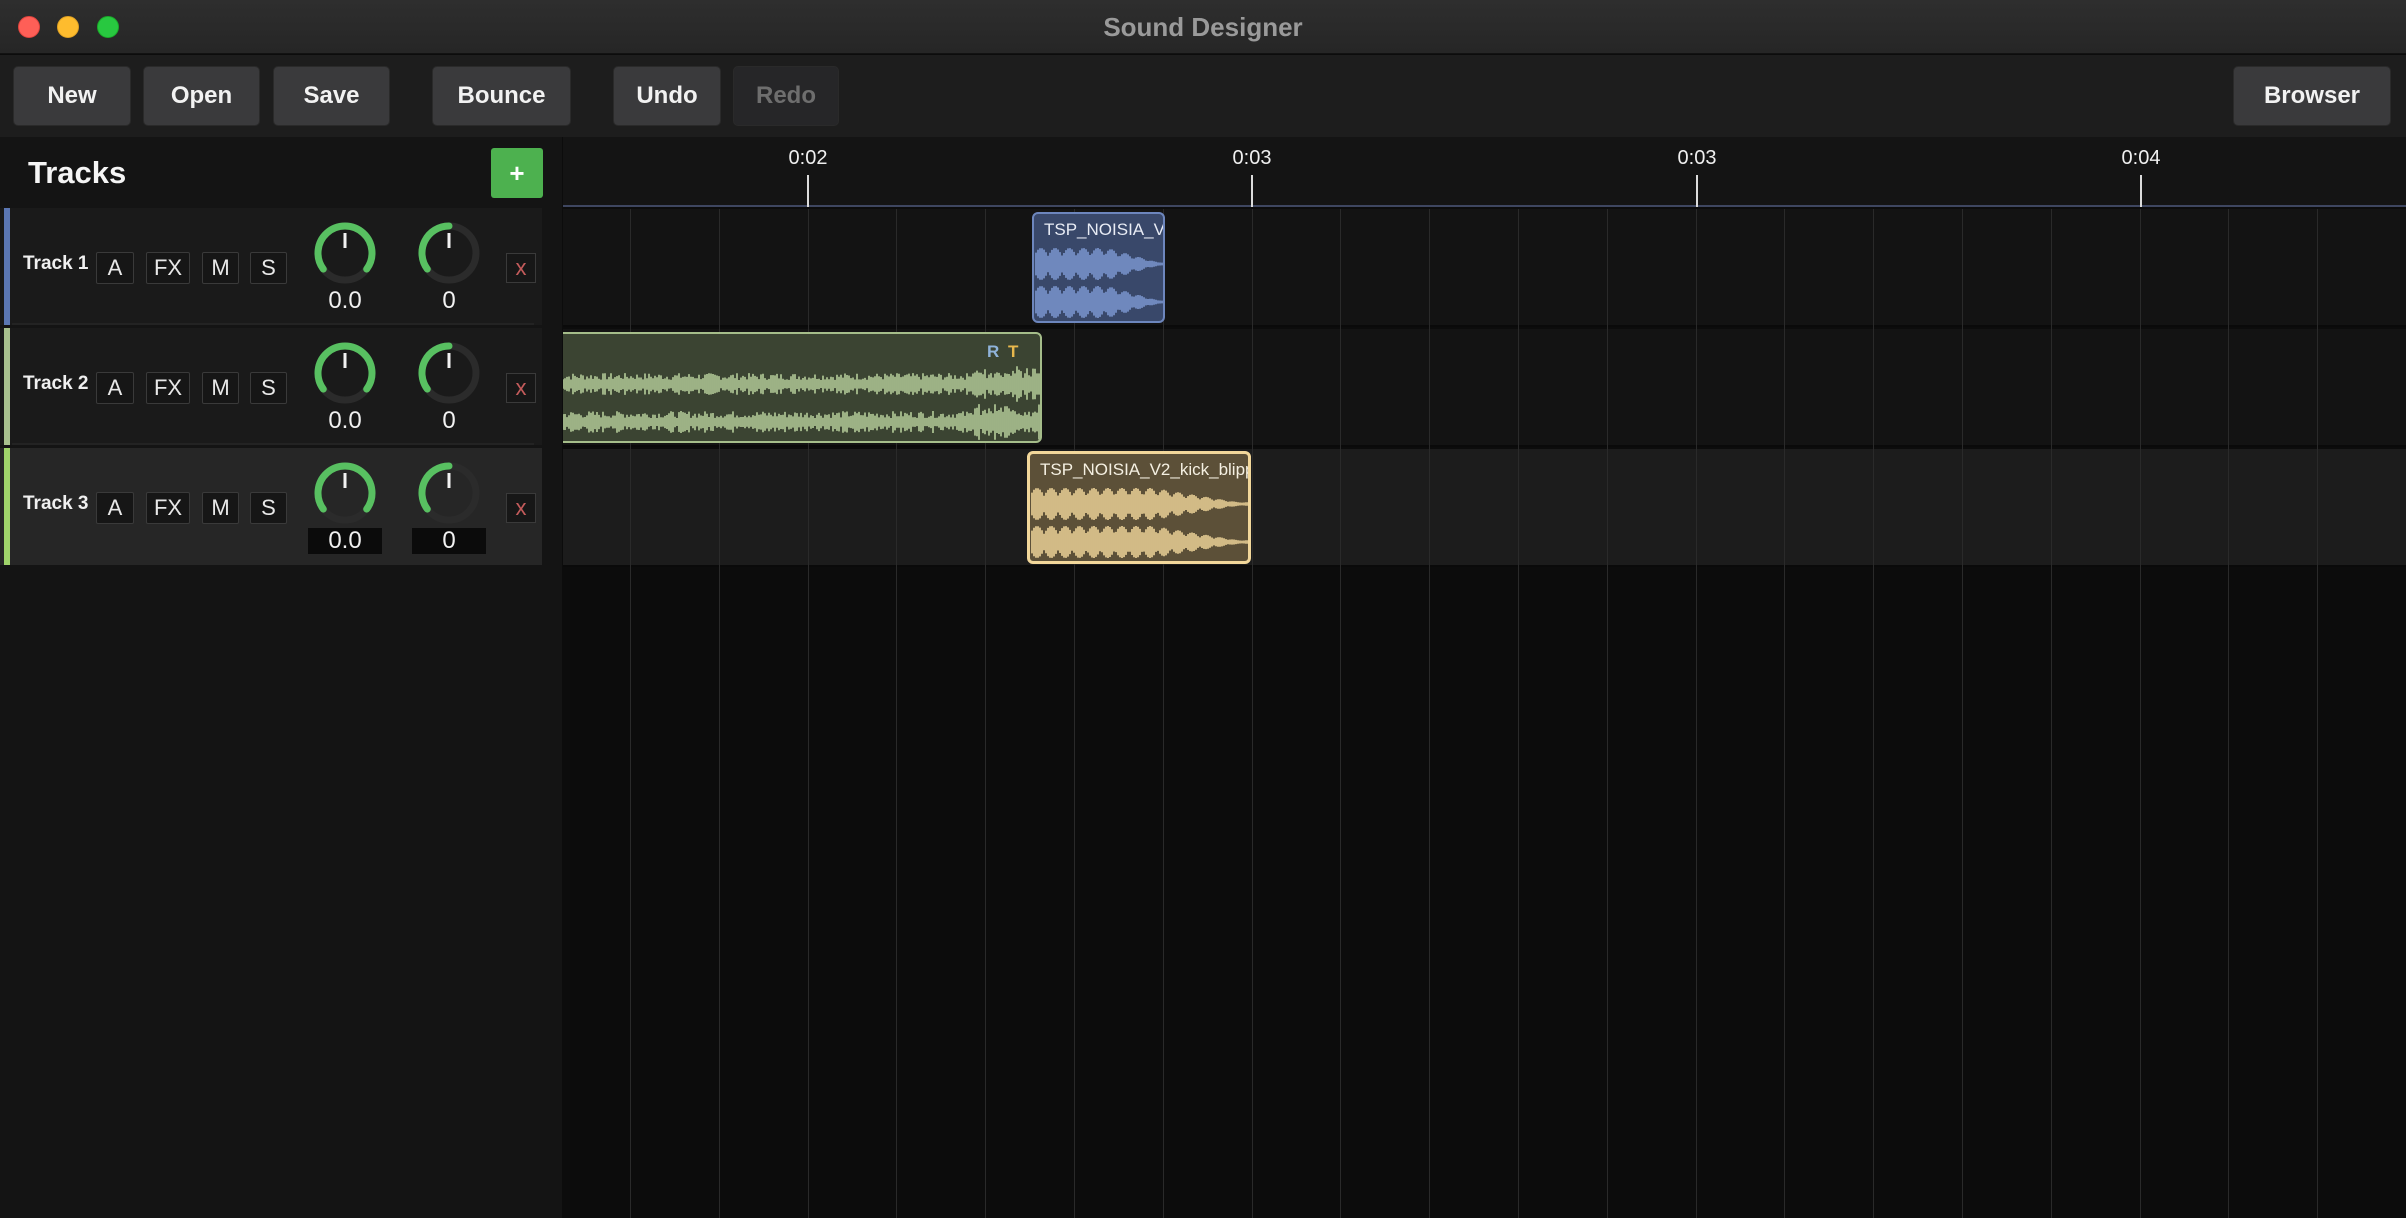 The width and height of the screenshot is (2406, 1218). What do you see at coordinates (1145, 469) in the screenshot?
I see `clip-title: TSP_NOISIA_V2_kick_blippy` at bounding box center [1145, 469].